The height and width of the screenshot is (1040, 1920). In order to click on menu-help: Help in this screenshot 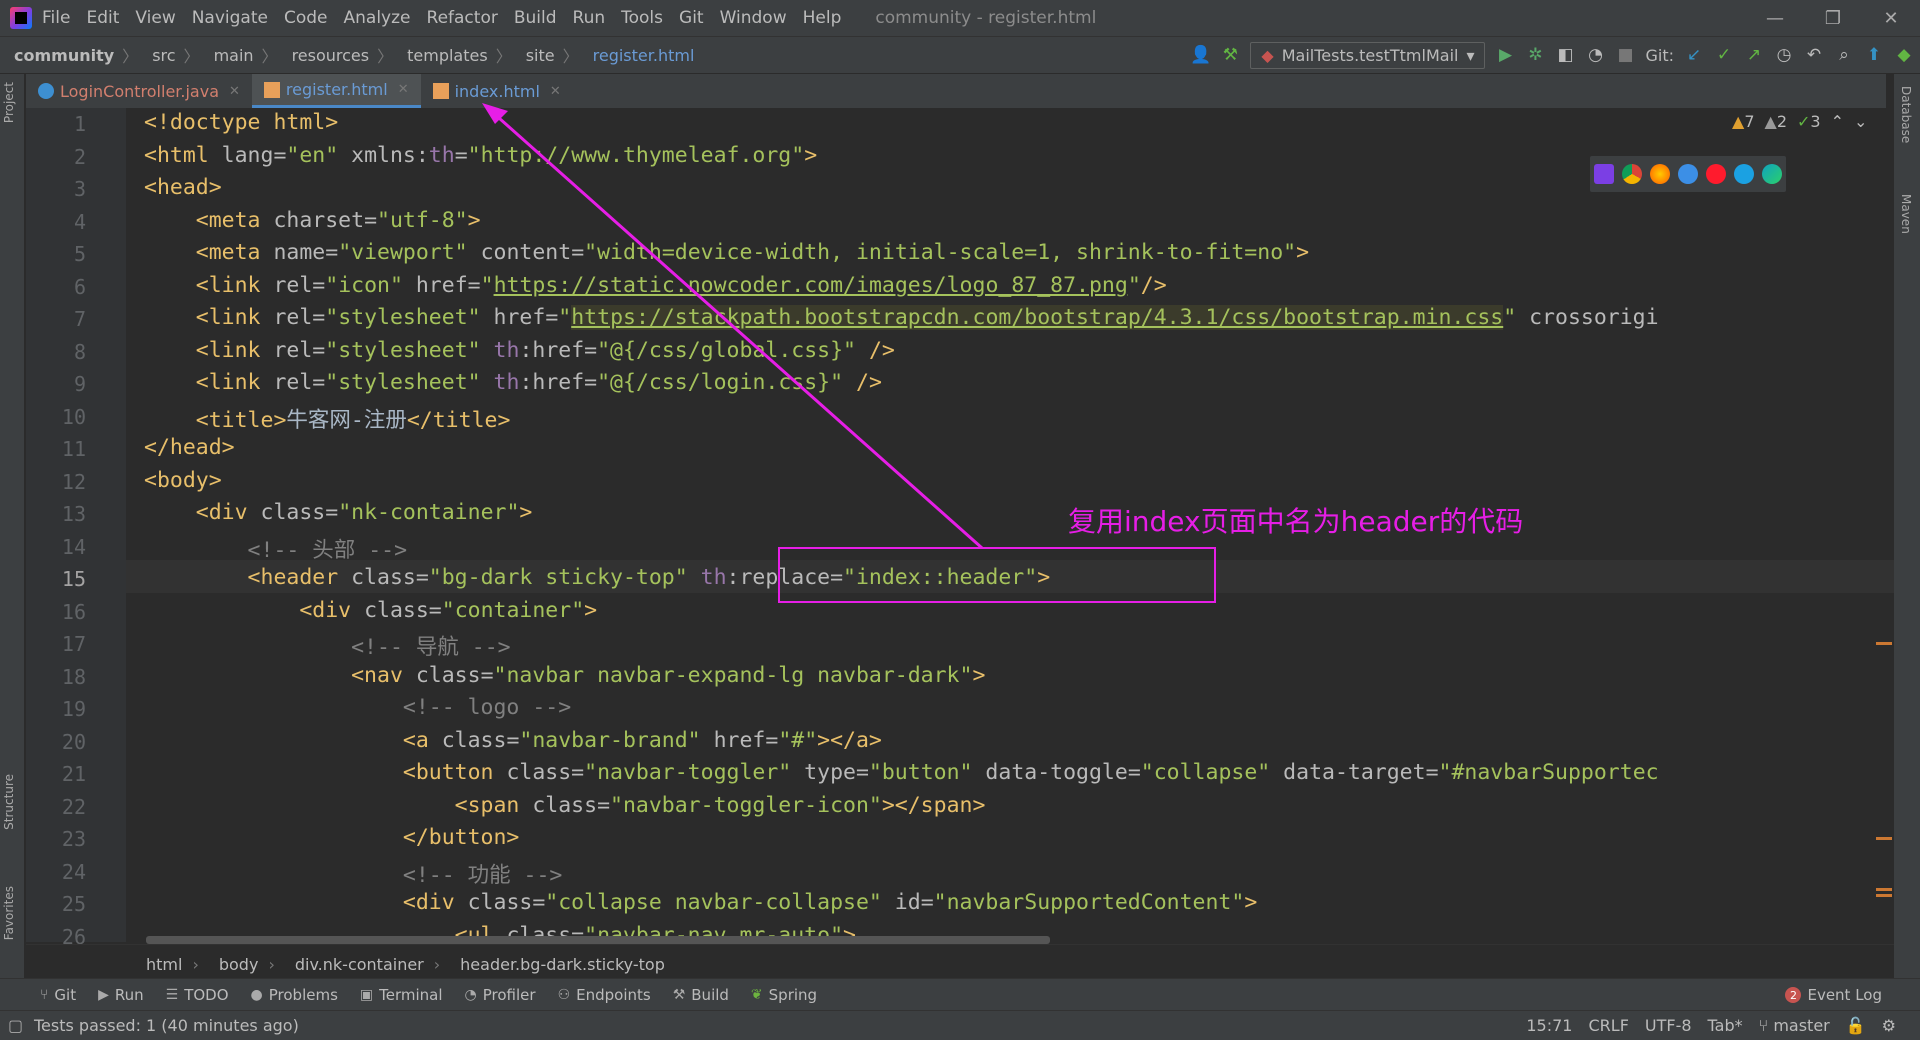, I will do `click(822, 18)`.